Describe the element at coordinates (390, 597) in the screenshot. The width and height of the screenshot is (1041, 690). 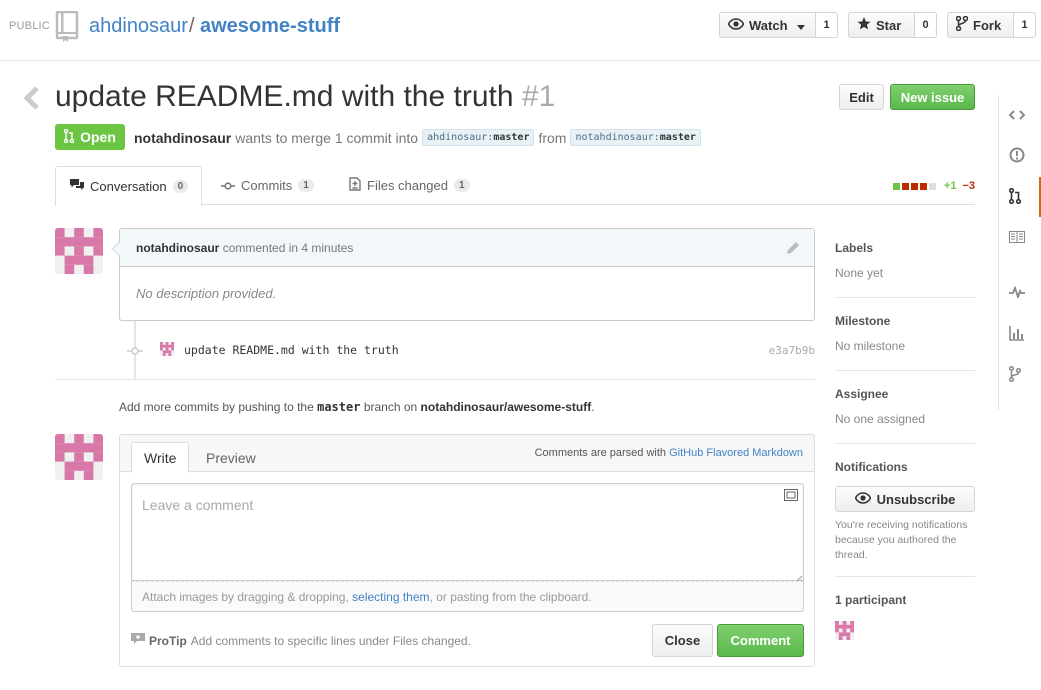
I see `select-files-link: selecting them` at that location.